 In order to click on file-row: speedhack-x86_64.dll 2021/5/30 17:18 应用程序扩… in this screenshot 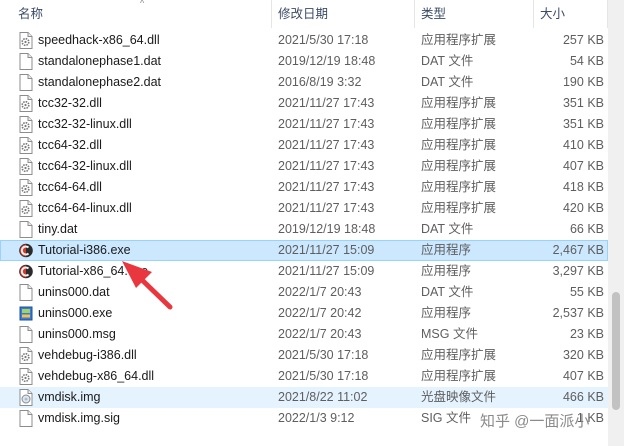, I will do `click(304, 40)`.